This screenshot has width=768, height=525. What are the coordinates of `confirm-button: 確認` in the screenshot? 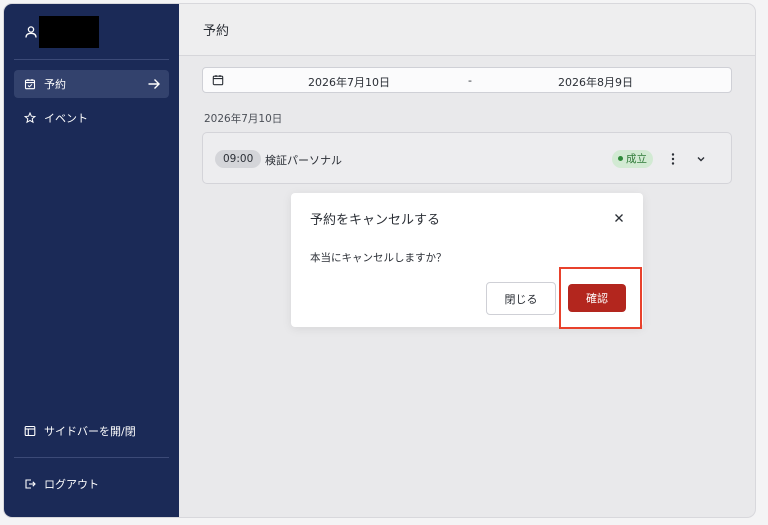 It's located at (597, 298).